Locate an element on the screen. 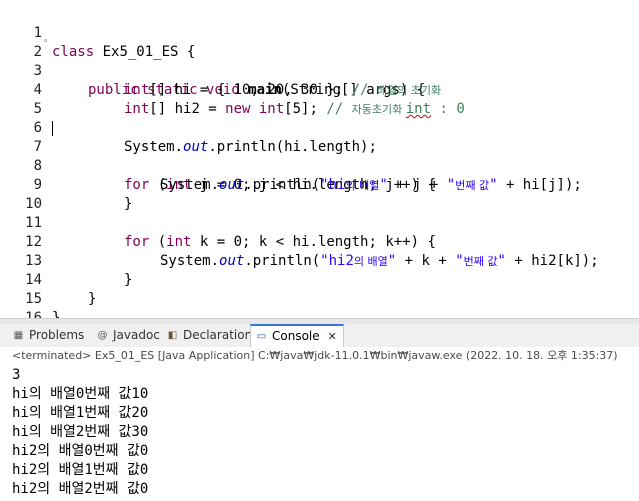 This screenshot has height=501, width=639. javadoc-icon: @ is located at coordinates (102, 335).